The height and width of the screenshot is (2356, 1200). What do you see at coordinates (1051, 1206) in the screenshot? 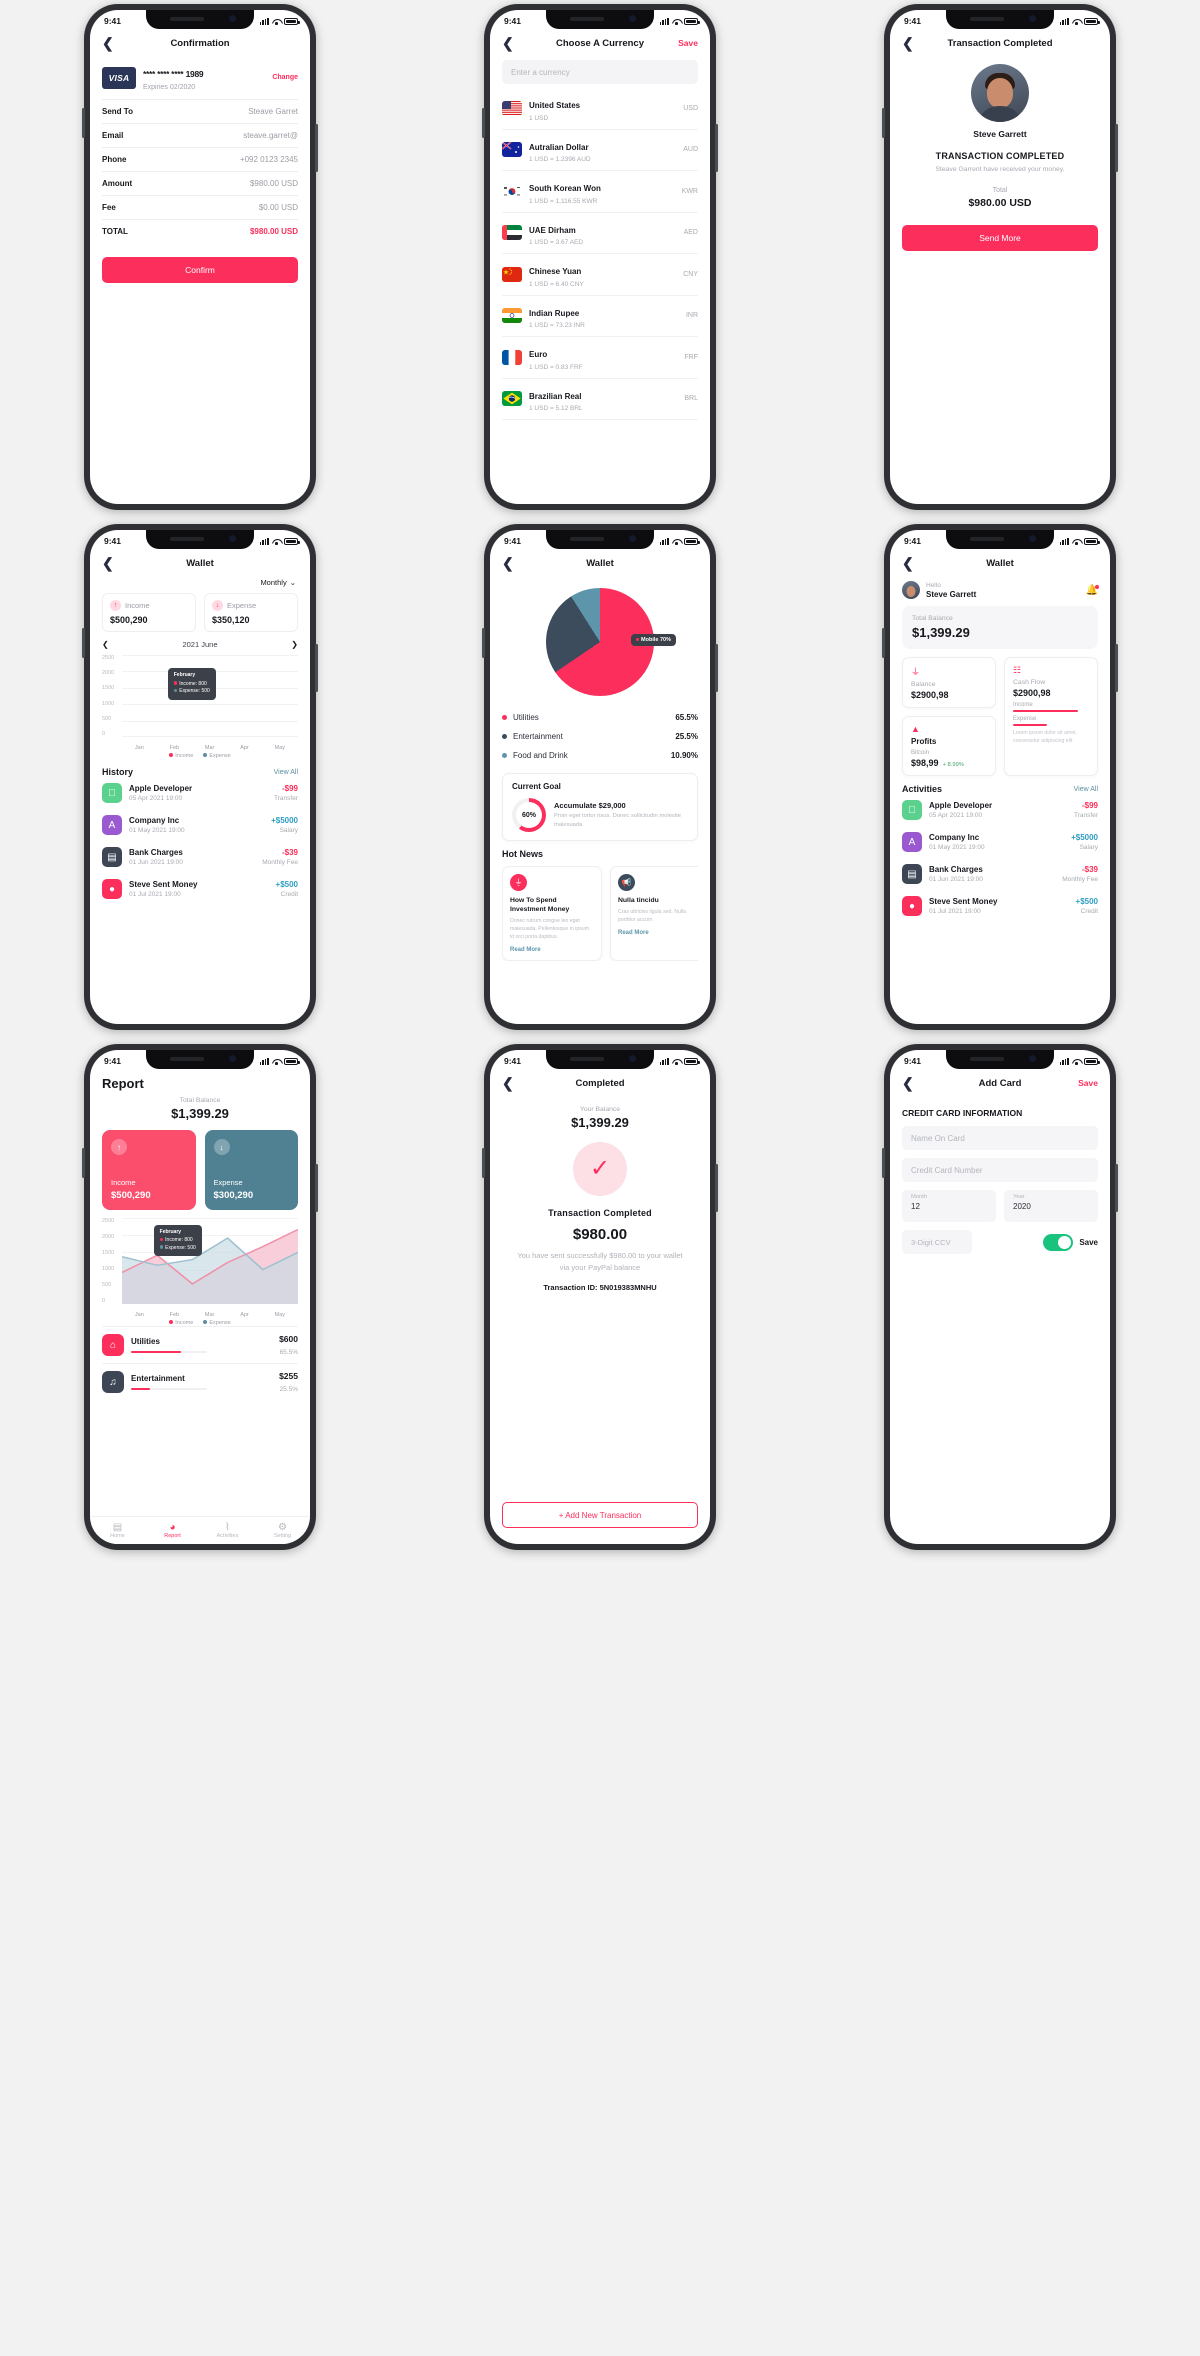
I see `year-field: Year 2020` at bounding box center [1051, 1206].